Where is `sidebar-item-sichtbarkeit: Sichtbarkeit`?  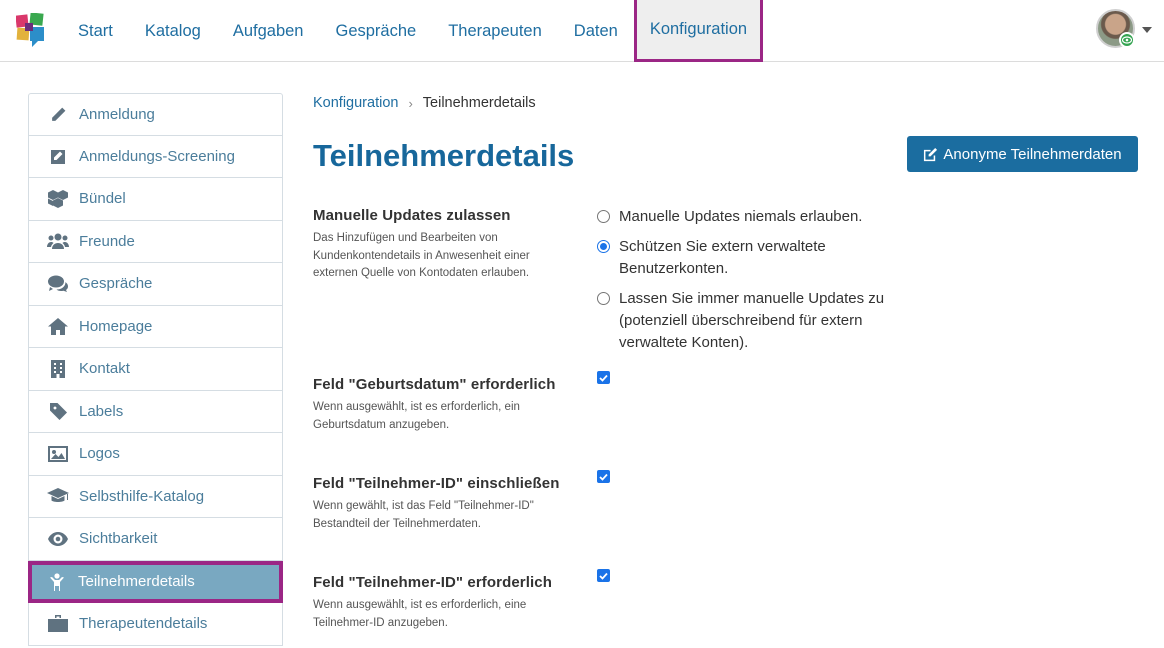 sidebar-item-sichtbarkeit: Sichtbarkeit is located at coordinates (155, 539).